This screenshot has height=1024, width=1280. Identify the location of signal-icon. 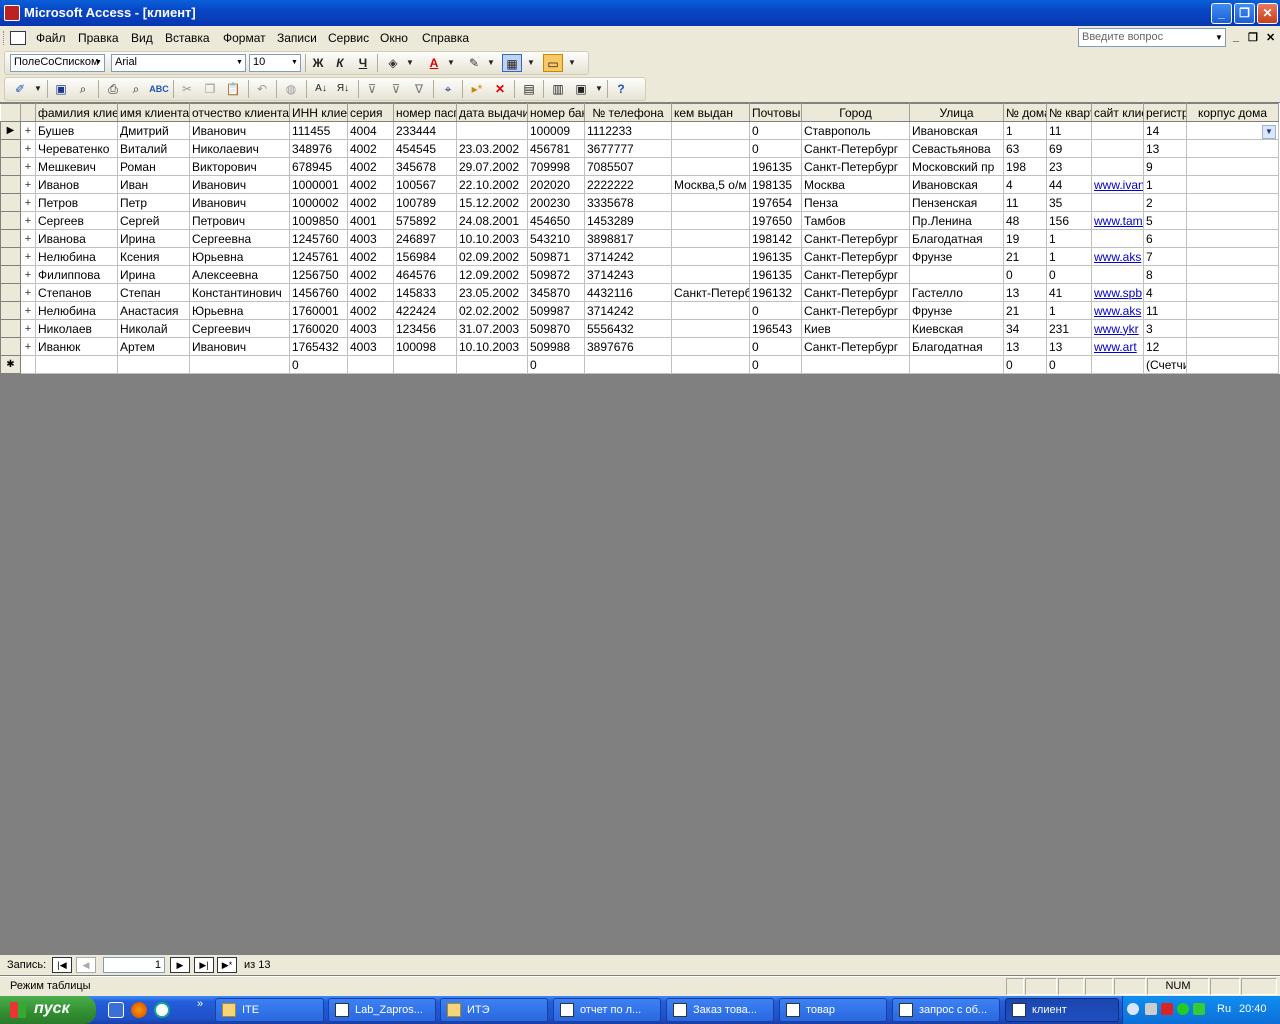
(1199, 1009).